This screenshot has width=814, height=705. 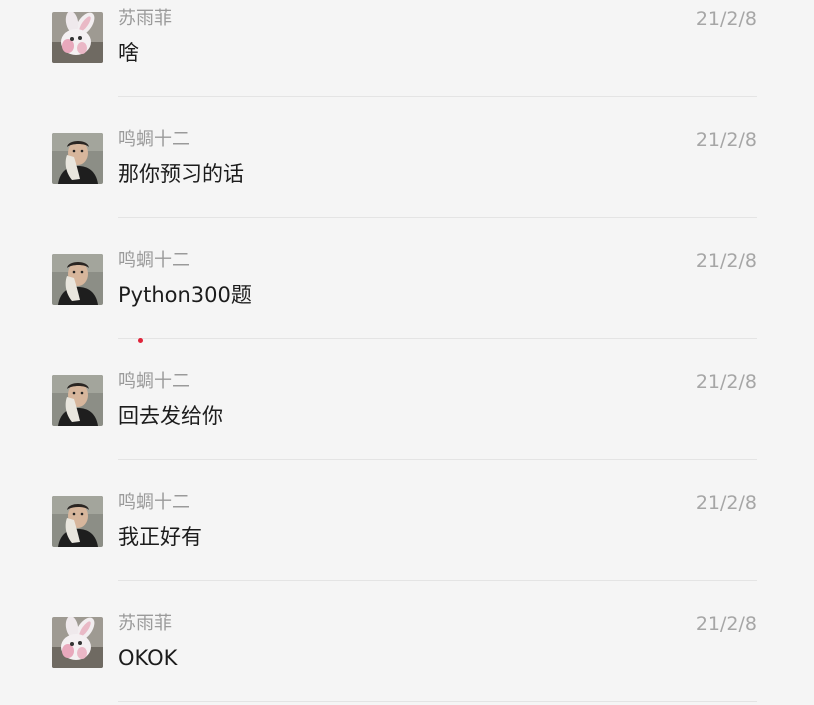 I want to click on message-text: 啥, so click(x=128, y=53).